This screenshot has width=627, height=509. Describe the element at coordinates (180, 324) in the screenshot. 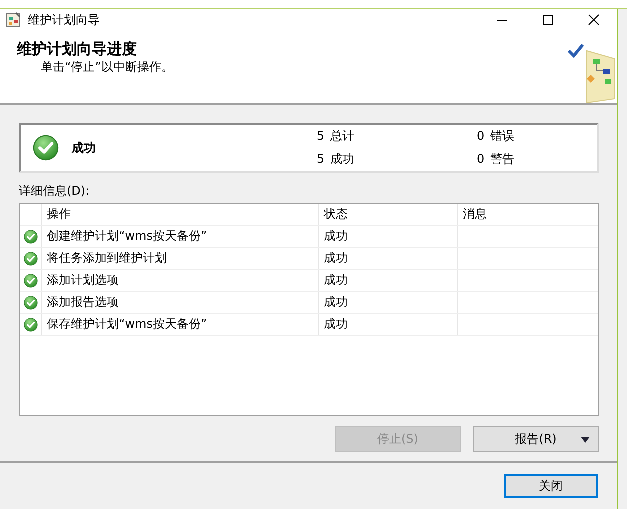

I see `table-cell: 保存维护计划“wms按天备份”` at that location.